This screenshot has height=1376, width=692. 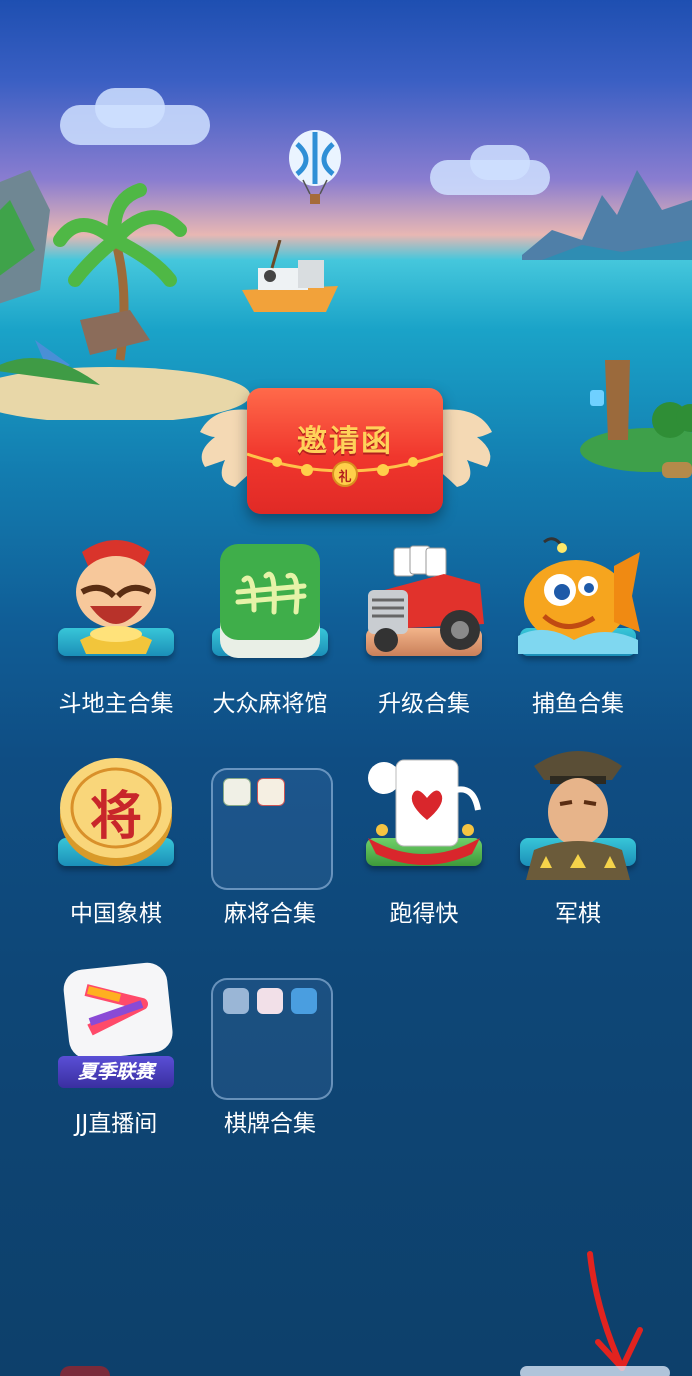 I want to click on app-label: 捕鱼合集, so click(x=578, y=704).